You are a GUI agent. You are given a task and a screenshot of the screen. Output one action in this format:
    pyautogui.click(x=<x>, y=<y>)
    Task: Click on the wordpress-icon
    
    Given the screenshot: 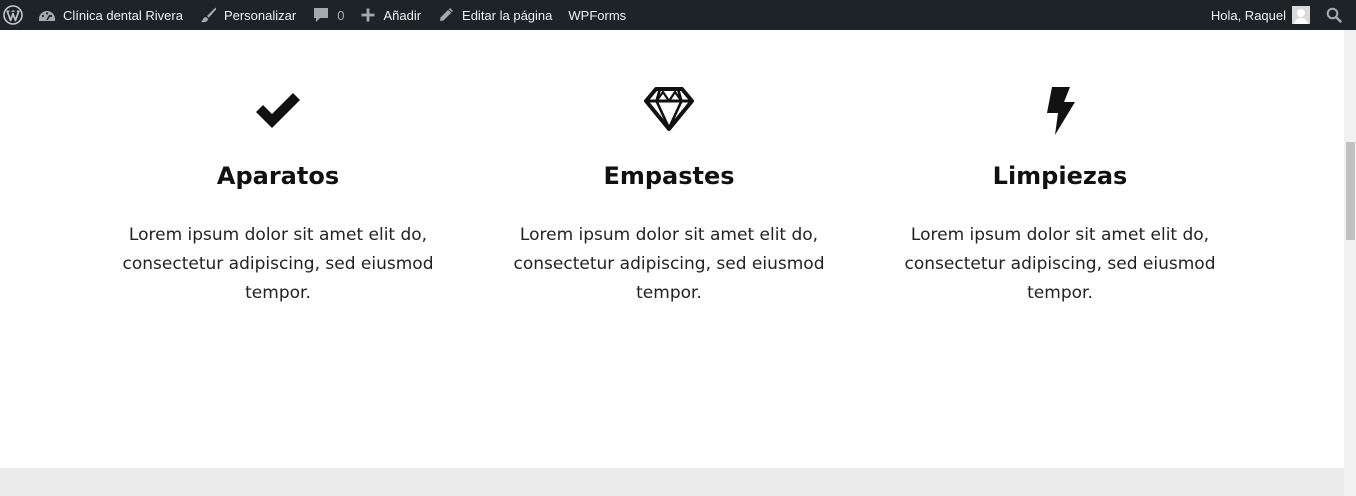 What is the action you would take?
    pyautogui.click(x=13, y=15)
    